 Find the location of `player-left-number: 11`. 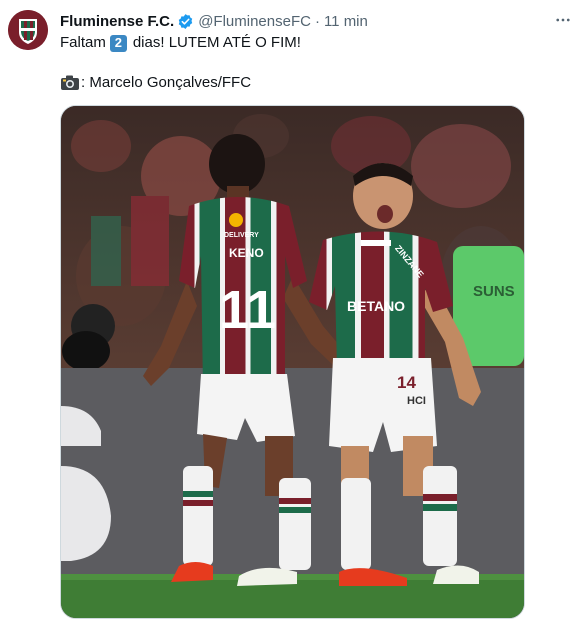

player-left-number: 11 is located at coordinates (247, 310).